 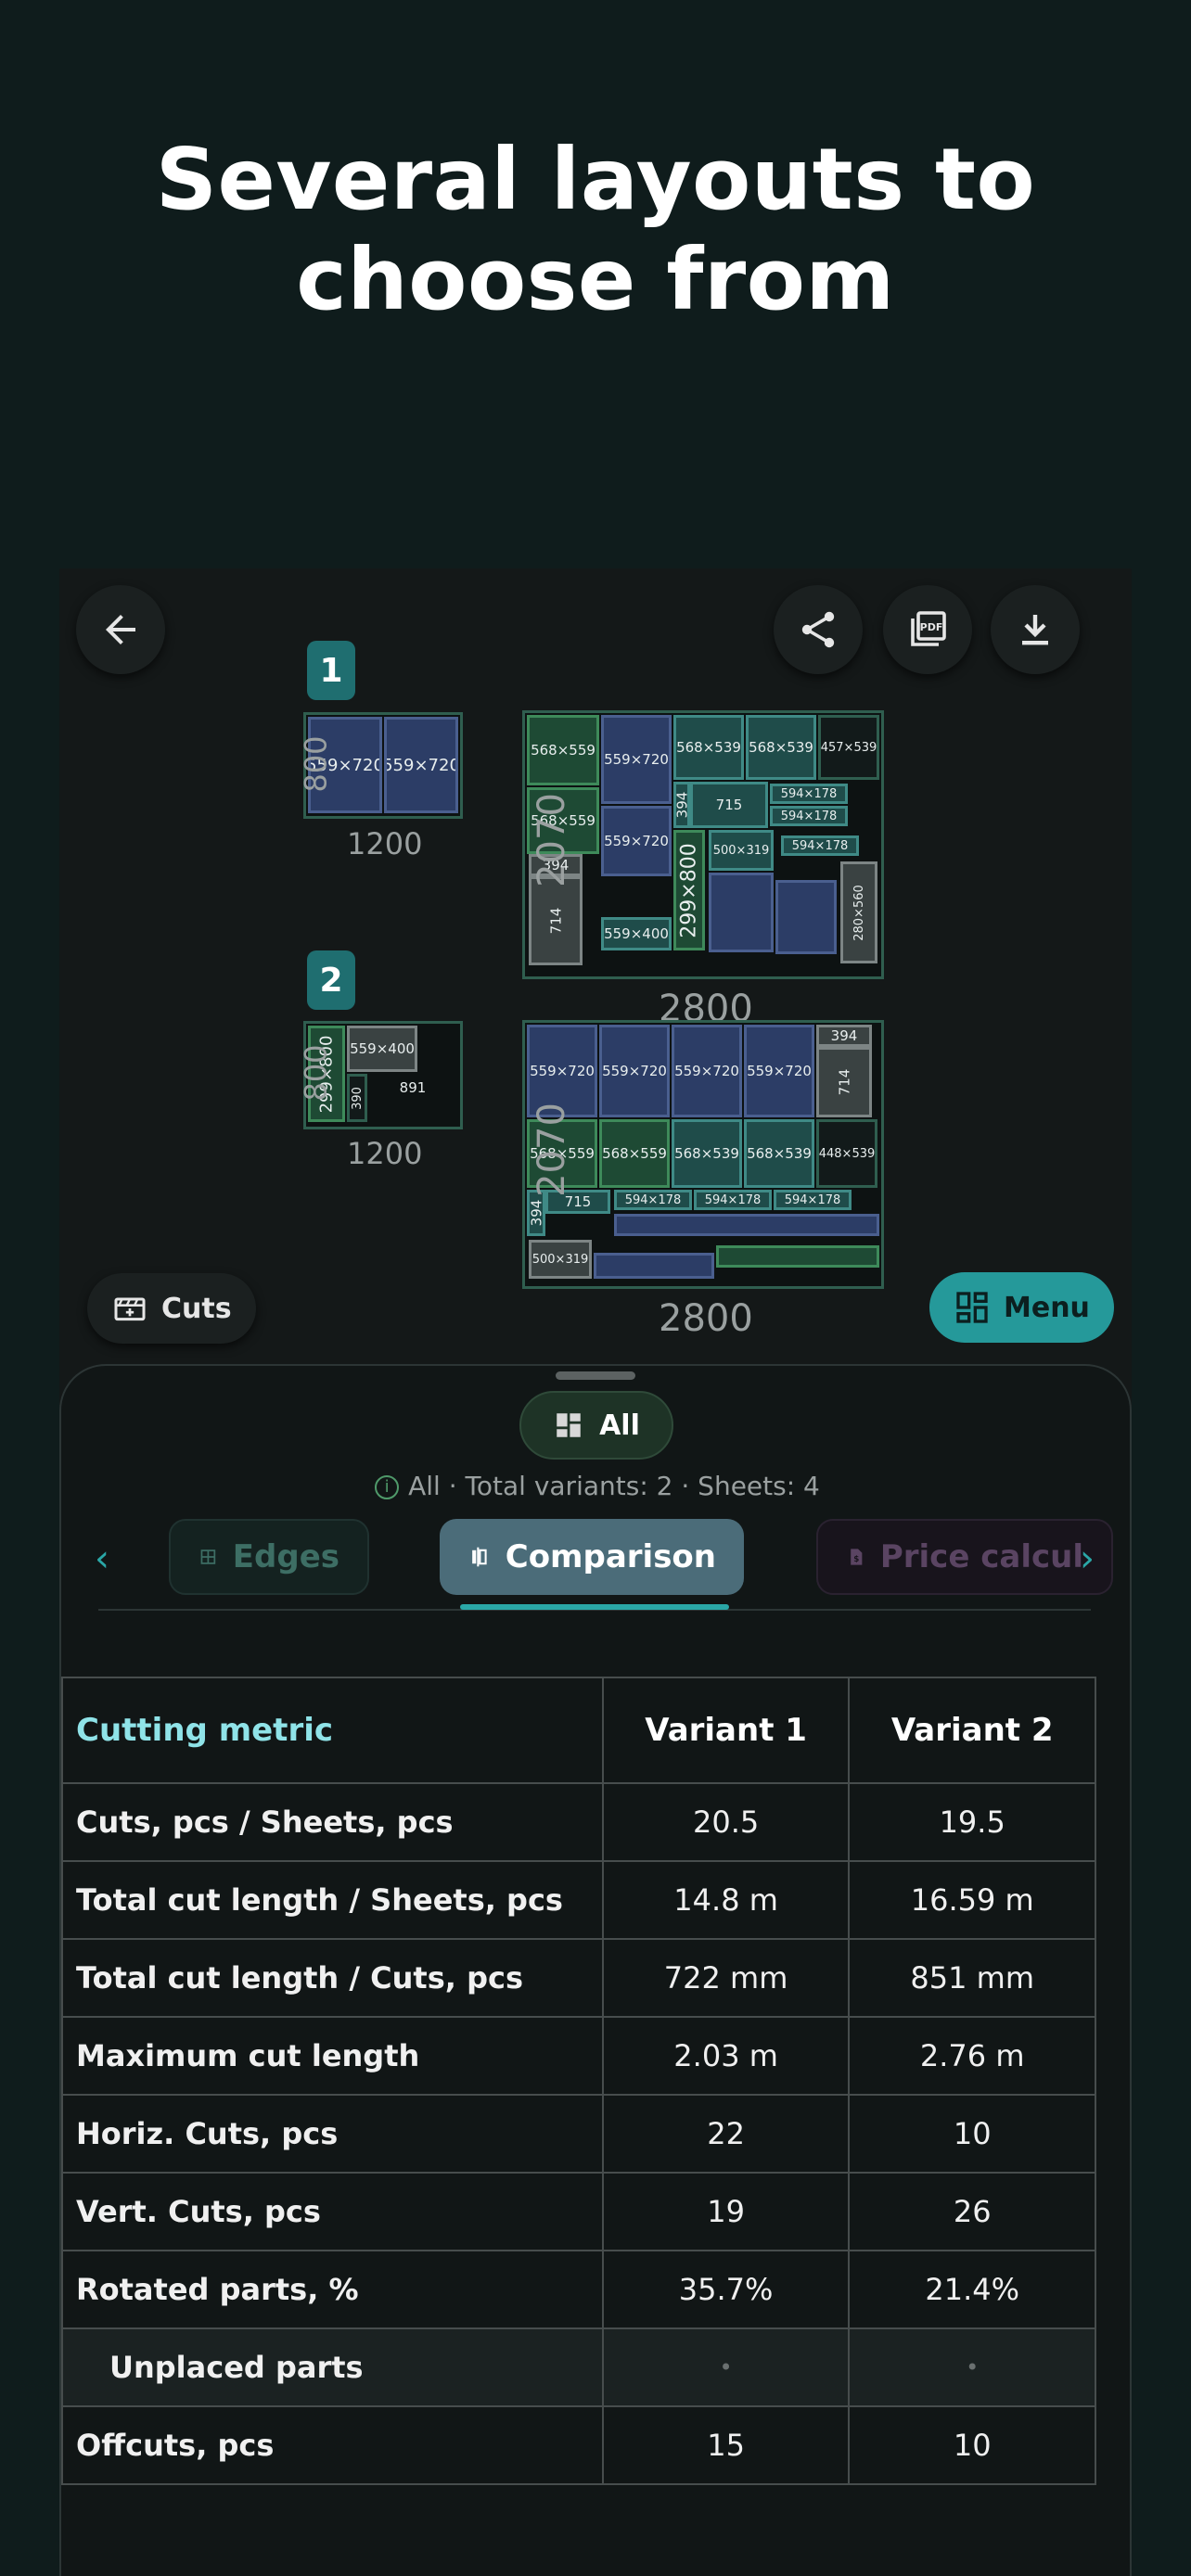 What do you see at coordinates (592, 1557) in the screenshot?
I see `tab-comparison: Comparison` at bounding box center [592, 1557].